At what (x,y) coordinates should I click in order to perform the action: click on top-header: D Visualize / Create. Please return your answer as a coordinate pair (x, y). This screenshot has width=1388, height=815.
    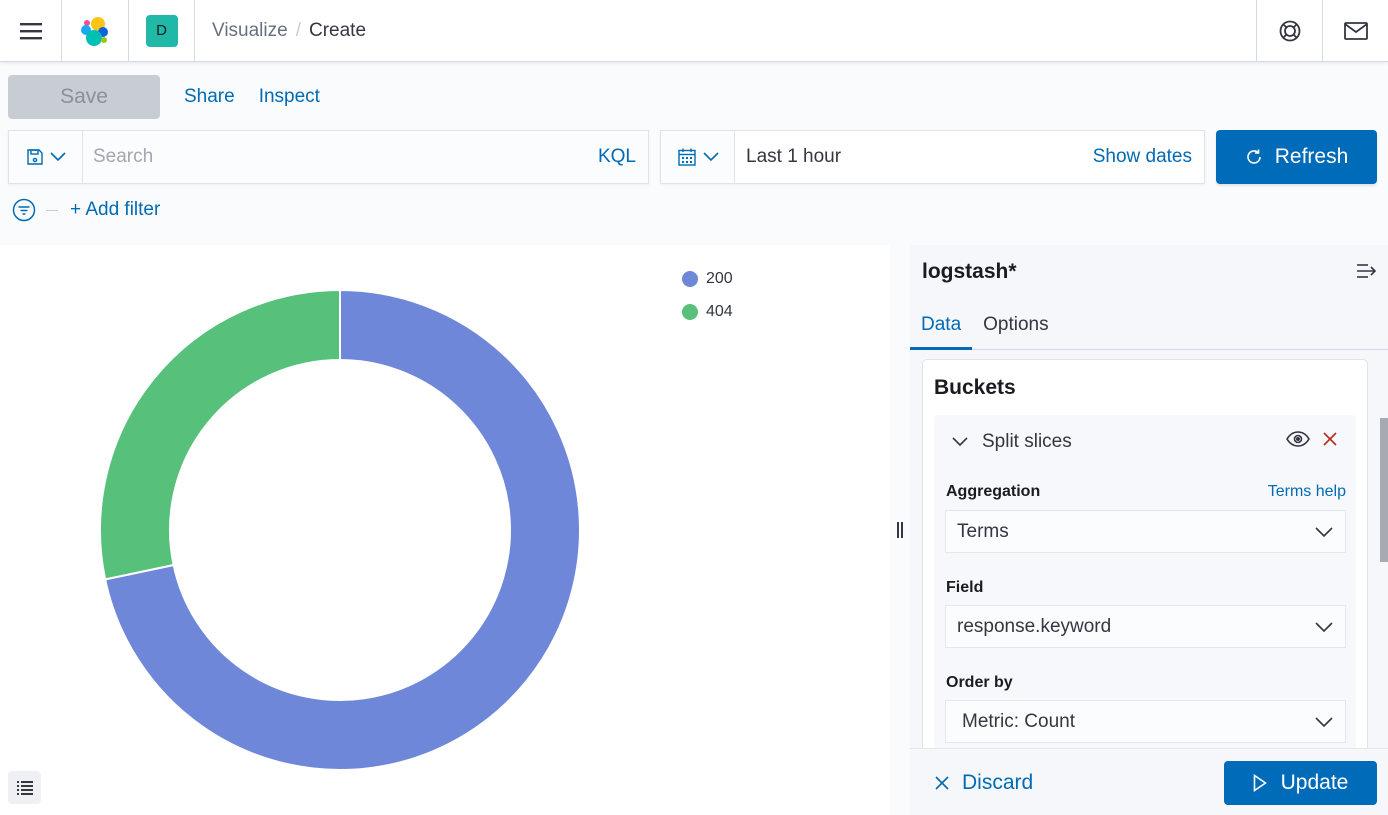
    Looking at the image, I should click on (694, 31).